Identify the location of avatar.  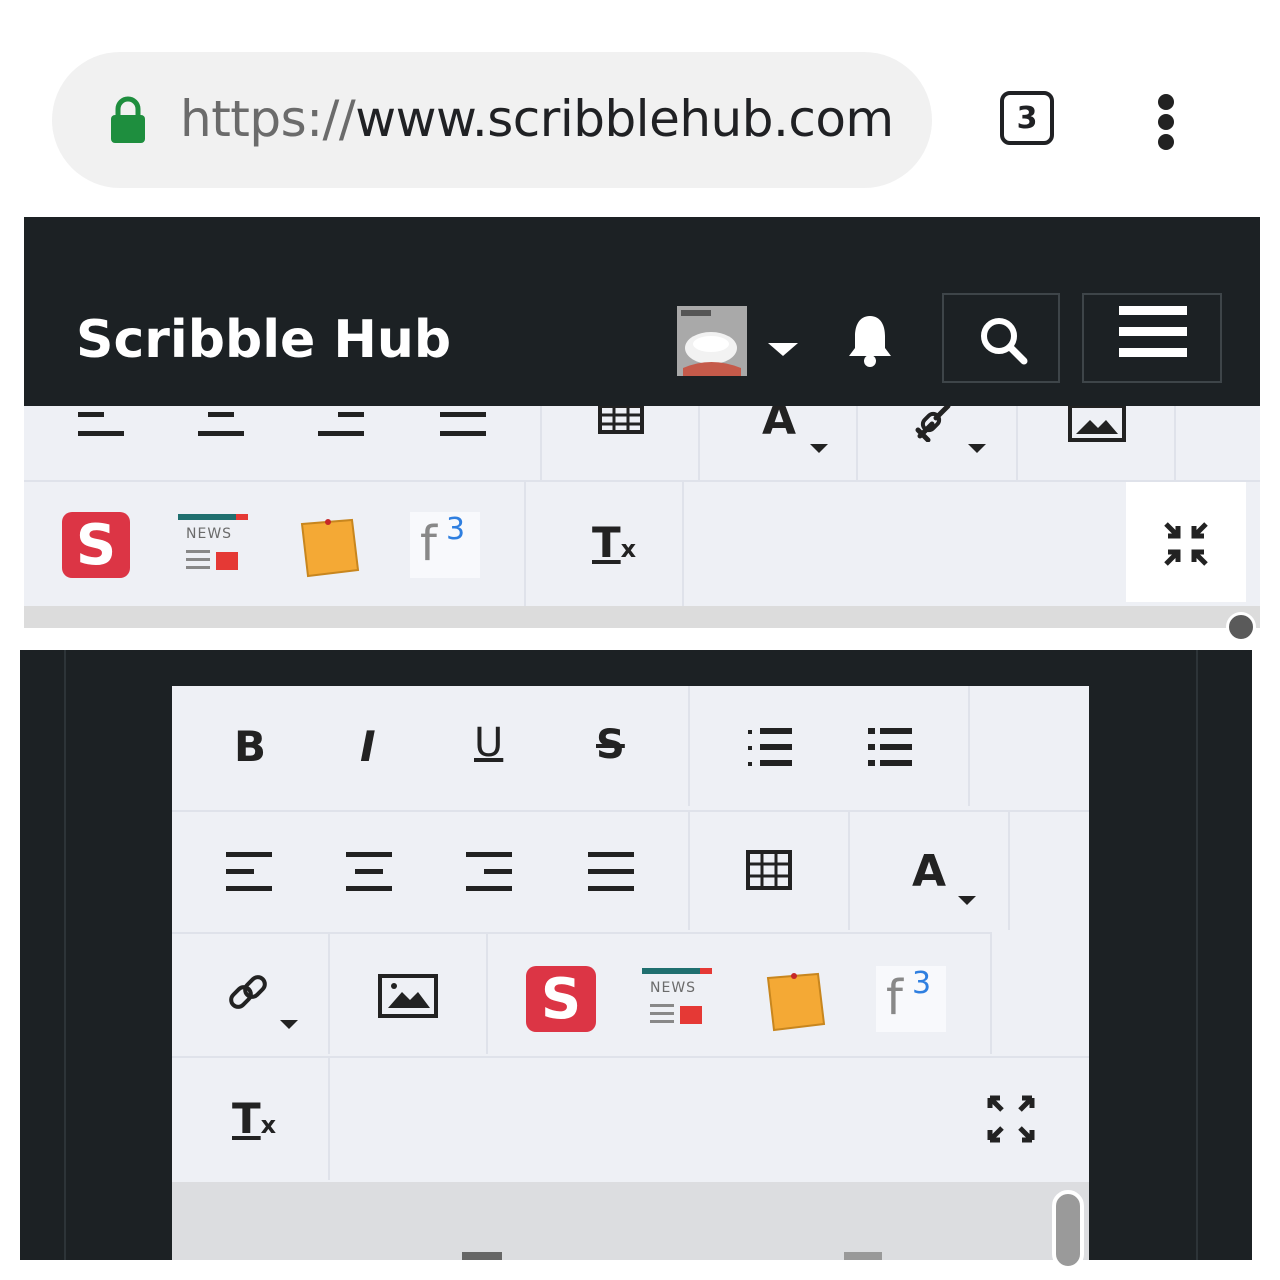
(712, 341).